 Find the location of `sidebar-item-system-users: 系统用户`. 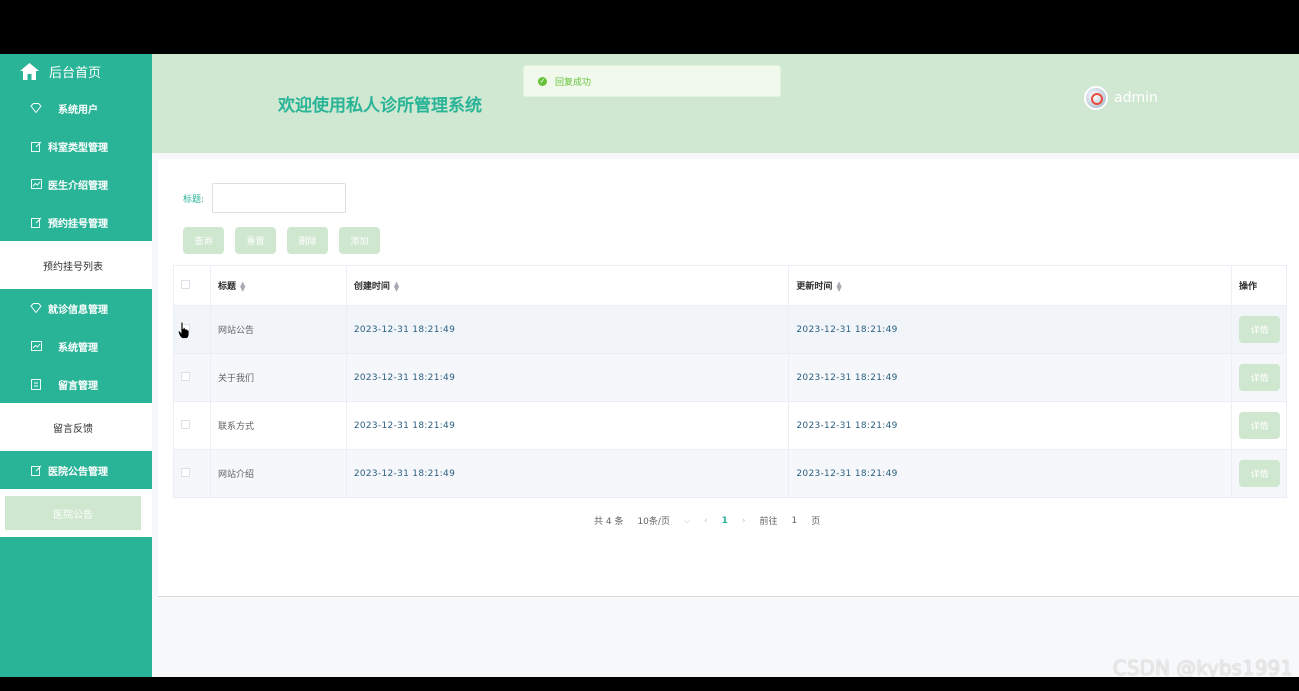

sidebar-item-system-users: 系统用户 is located at coordinates (76, 108).